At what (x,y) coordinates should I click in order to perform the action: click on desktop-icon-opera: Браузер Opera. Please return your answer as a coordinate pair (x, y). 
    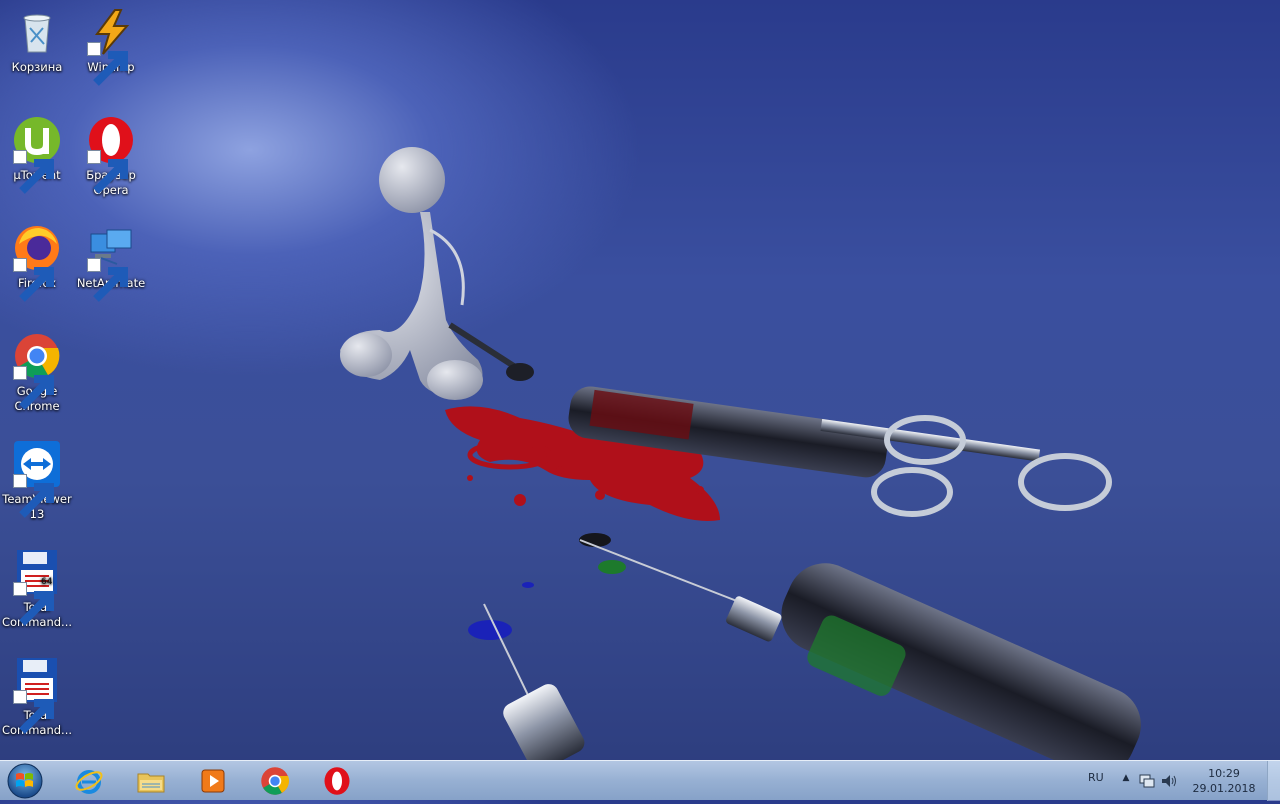
    Looking at the image, I should click on (111, 154).